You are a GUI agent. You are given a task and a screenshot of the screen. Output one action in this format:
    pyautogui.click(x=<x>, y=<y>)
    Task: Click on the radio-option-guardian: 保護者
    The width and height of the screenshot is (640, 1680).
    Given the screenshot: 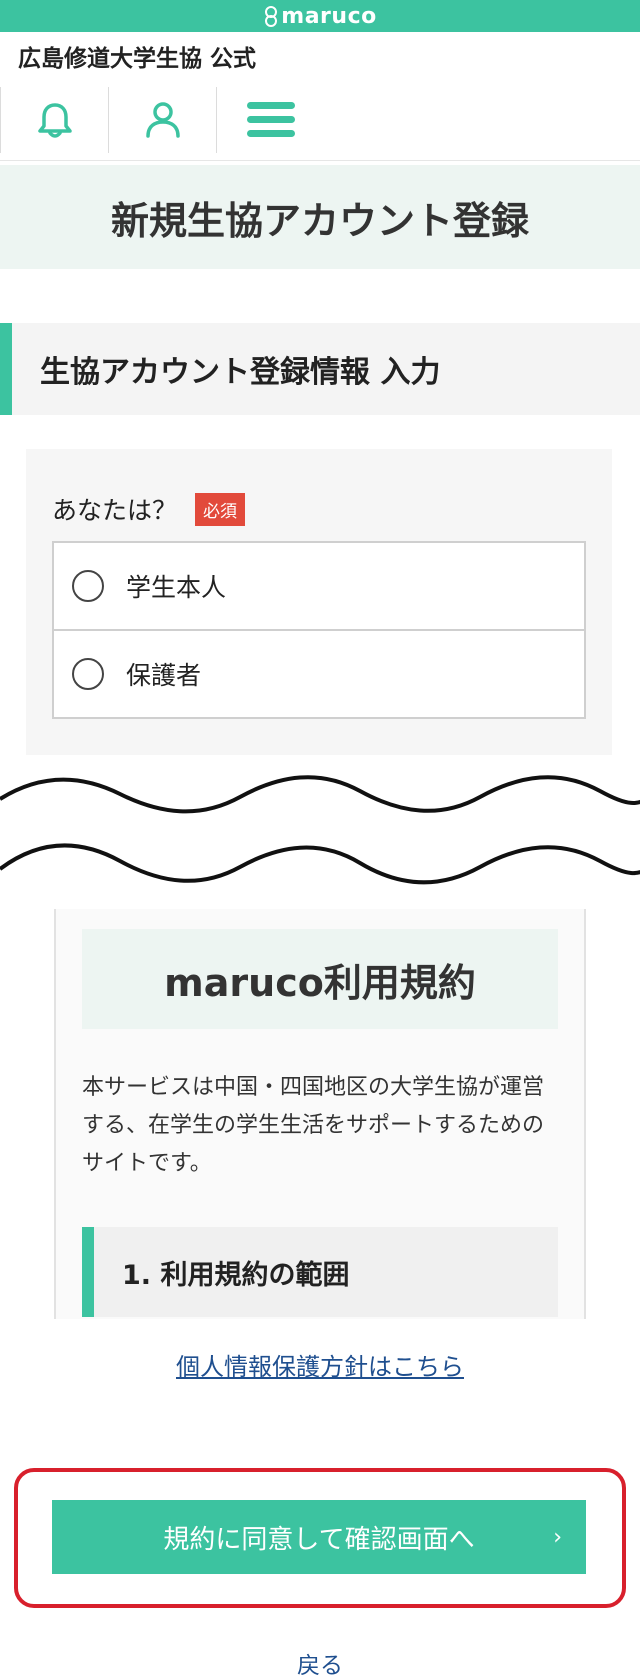 What is the action you would take?
    pyautogui.click(x=319, y=673)
    